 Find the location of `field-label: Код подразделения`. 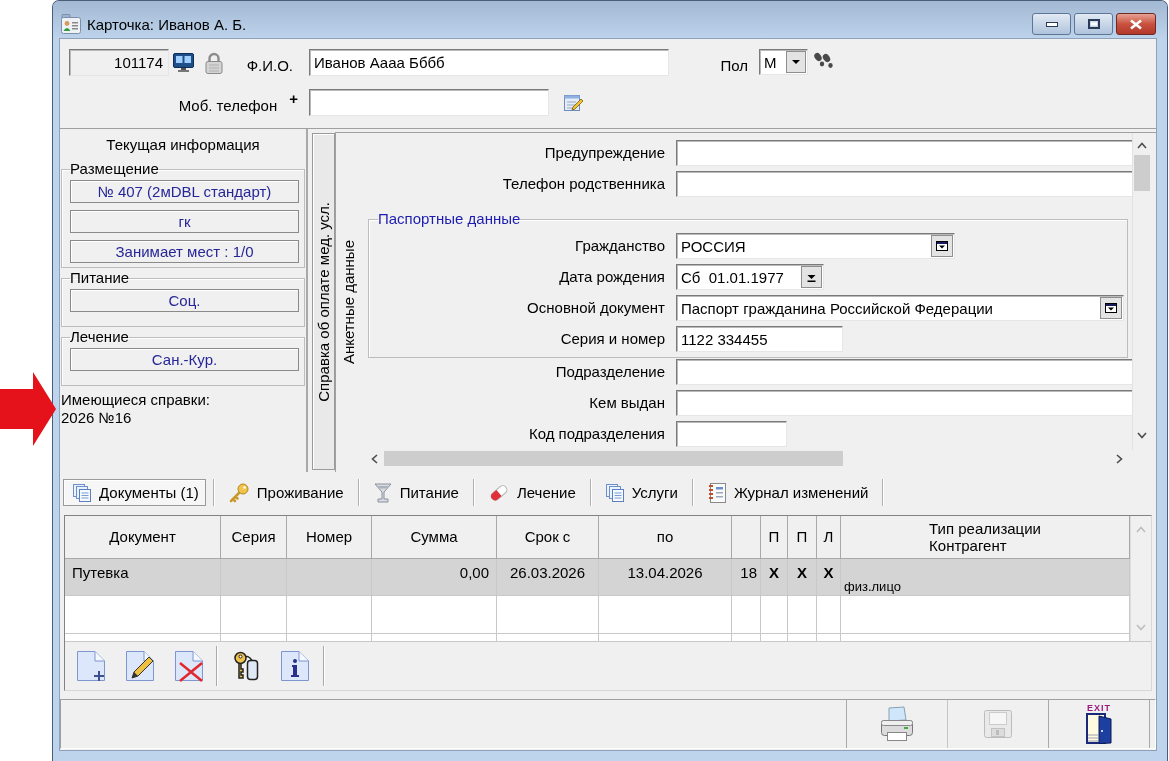

field-label: Код подразделения is located at coordinates (596, 434).